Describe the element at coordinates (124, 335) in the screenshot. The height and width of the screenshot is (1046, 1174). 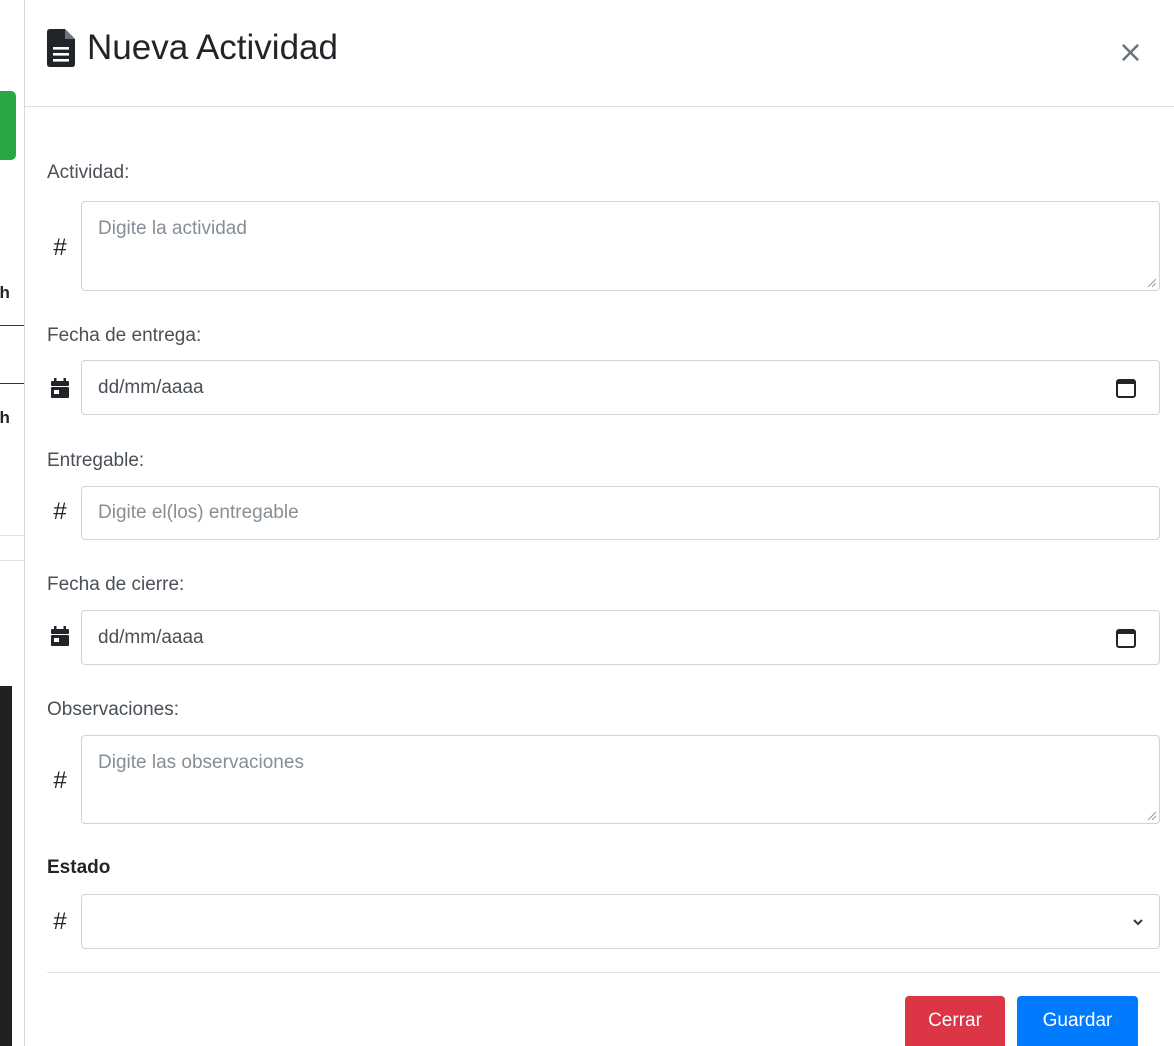
I see `fecha-entrega-label: Fecha de entrega:` at that location.